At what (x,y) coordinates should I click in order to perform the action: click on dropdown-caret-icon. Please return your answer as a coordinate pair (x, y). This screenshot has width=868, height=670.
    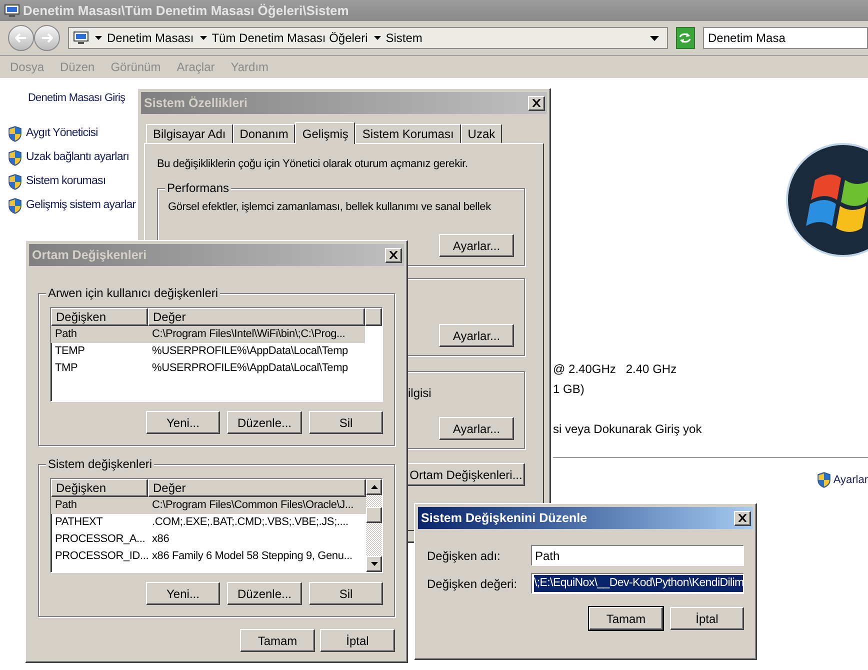
    Looking at the image, I should click on (654, 38).